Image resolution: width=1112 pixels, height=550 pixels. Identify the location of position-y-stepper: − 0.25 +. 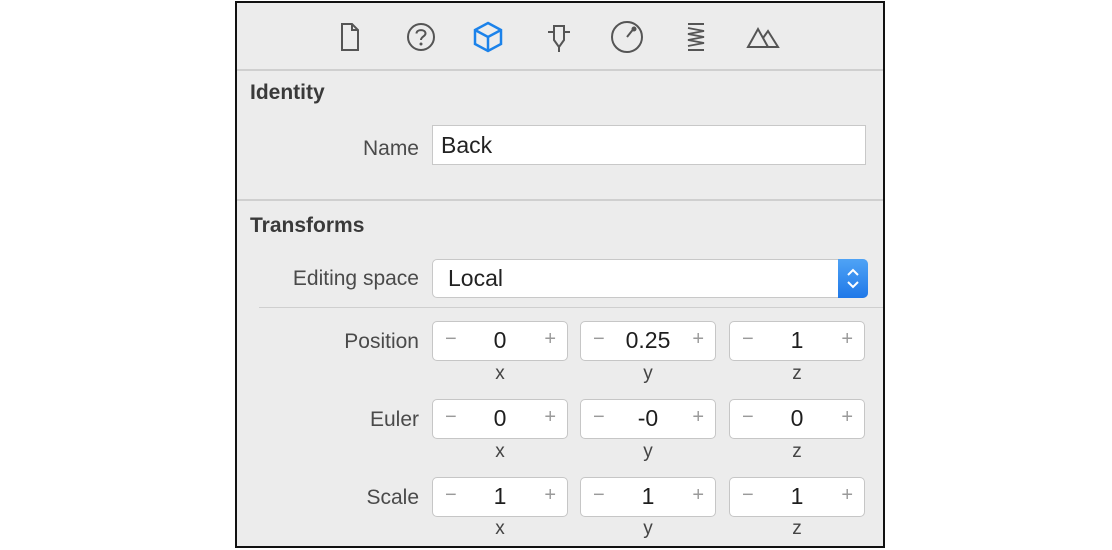
(648, 341).